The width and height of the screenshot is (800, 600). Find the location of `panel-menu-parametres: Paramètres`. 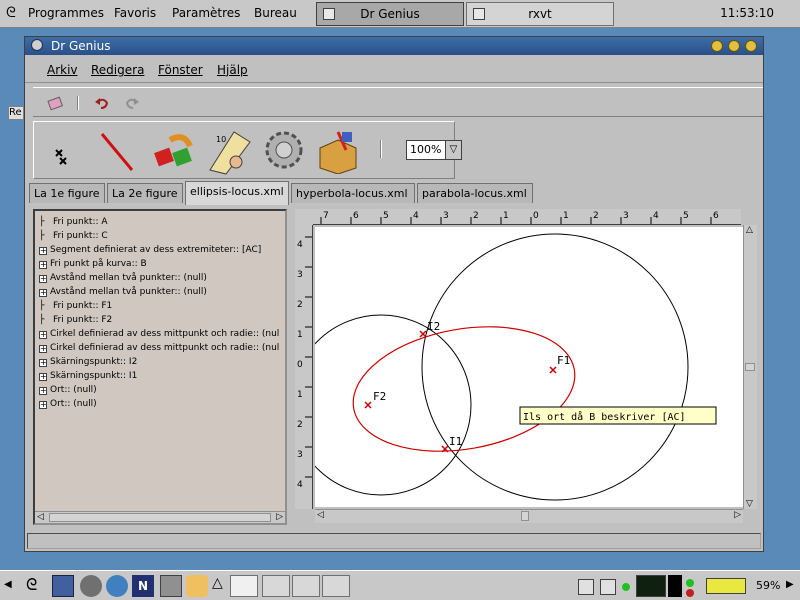

panel-menu-parametres: Paramètres is located at coordinates (206, 13).